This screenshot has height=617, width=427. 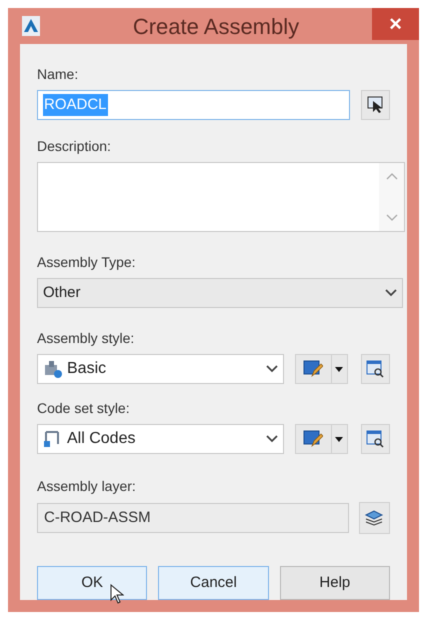 I want to click on field-label: Name:, so click(x=58, y=74).